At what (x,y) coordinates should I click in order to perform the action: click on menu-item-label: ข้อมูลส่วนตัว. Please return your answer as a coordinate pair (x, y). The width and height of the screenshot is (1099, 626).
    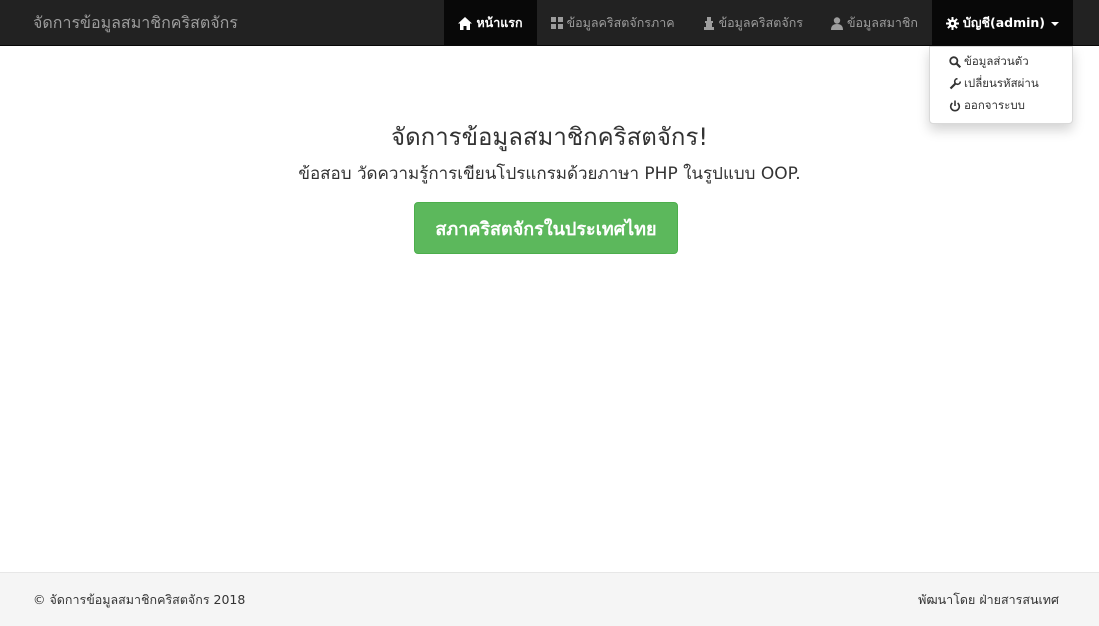
    Looking at the image, I should click on (996, 61).